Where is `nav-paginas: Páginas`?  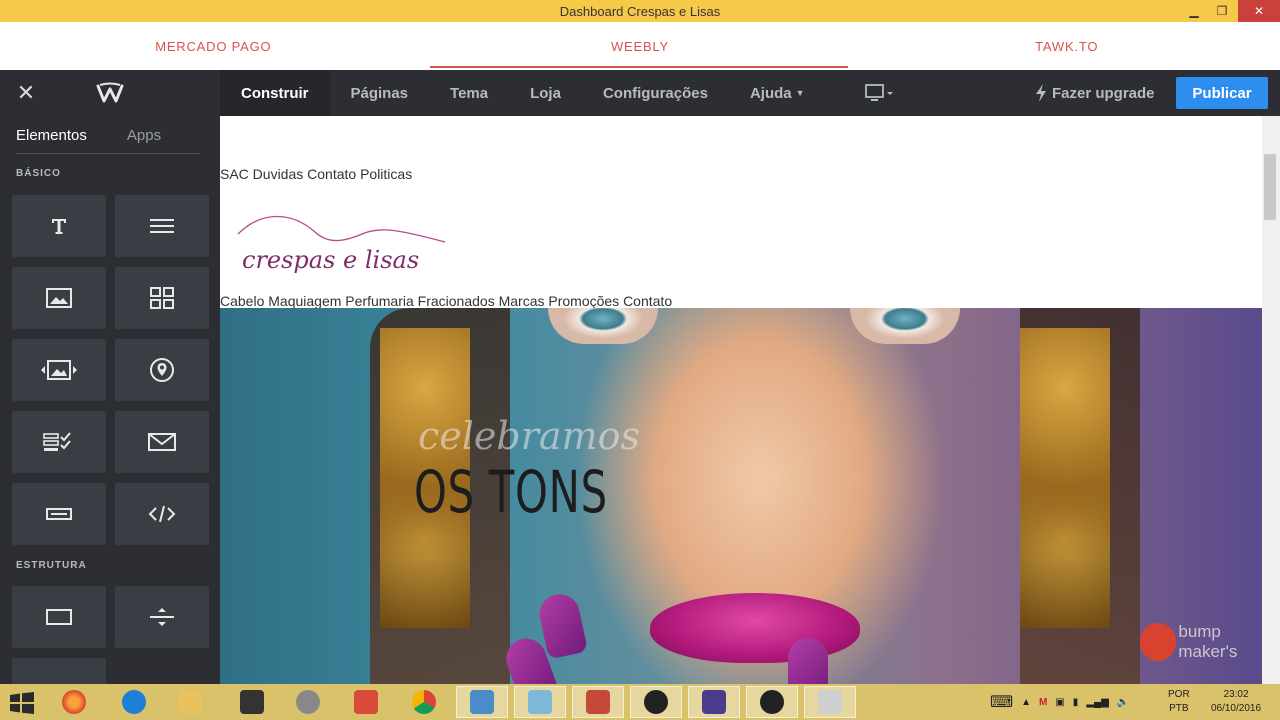
nav-paginas: Páginas is located at coordinates (380, 93).